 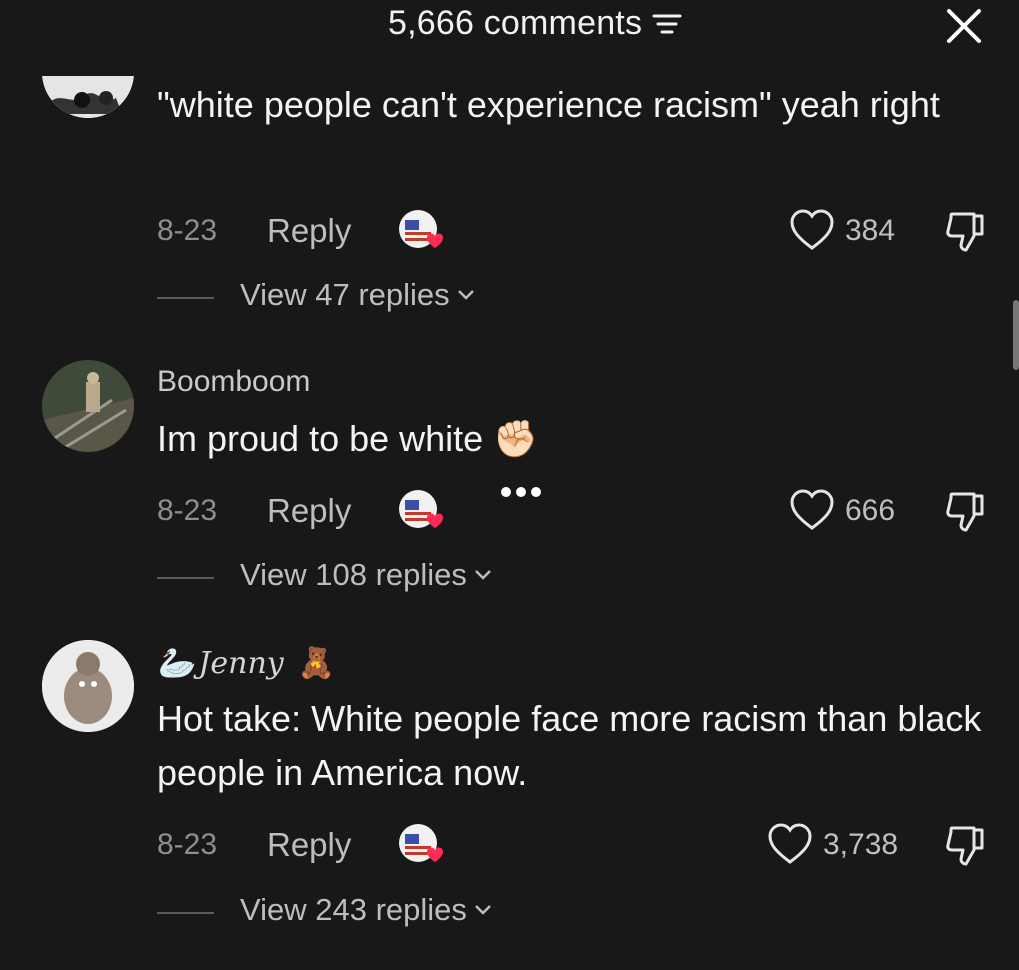 I want to click on view-replies-button: View 47 replies, so click(x=358, y=295).